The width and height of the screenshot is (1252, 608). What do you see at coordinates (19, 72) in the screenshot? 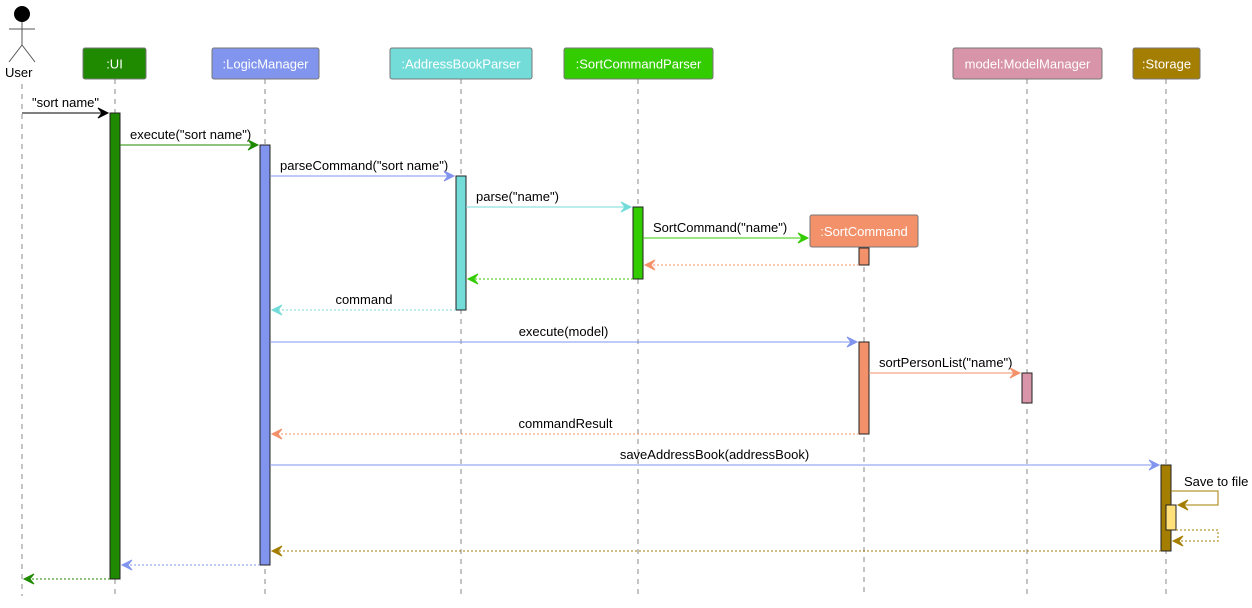
I see `actor-label: User` at bounding box center [19, 72].